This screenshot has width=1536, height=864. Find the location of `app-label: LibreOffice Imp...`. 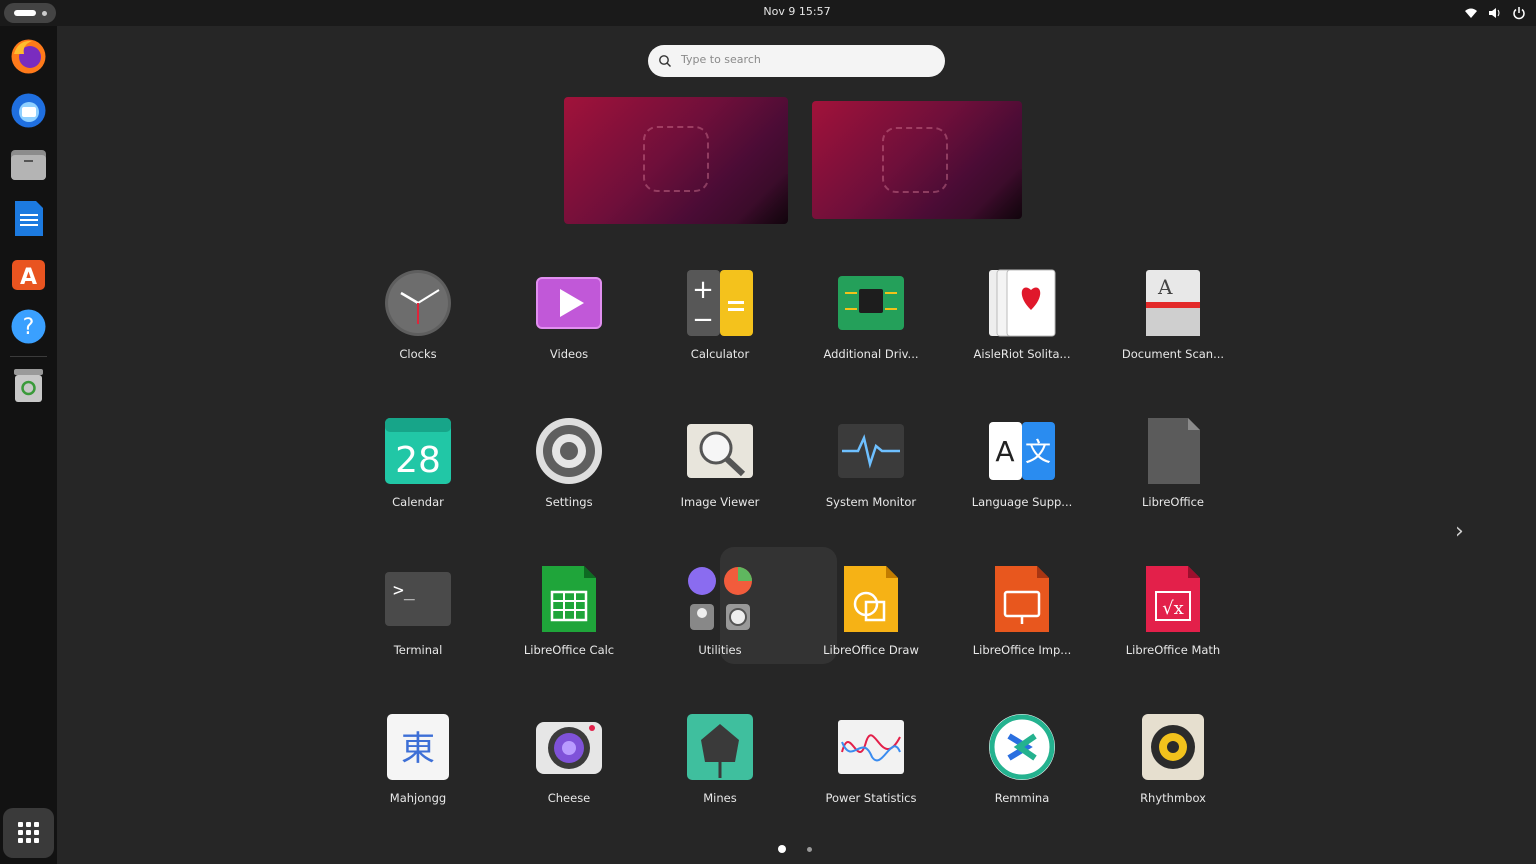

app-label: LibreOffice Imp... is located at coordinates (1022, 650).